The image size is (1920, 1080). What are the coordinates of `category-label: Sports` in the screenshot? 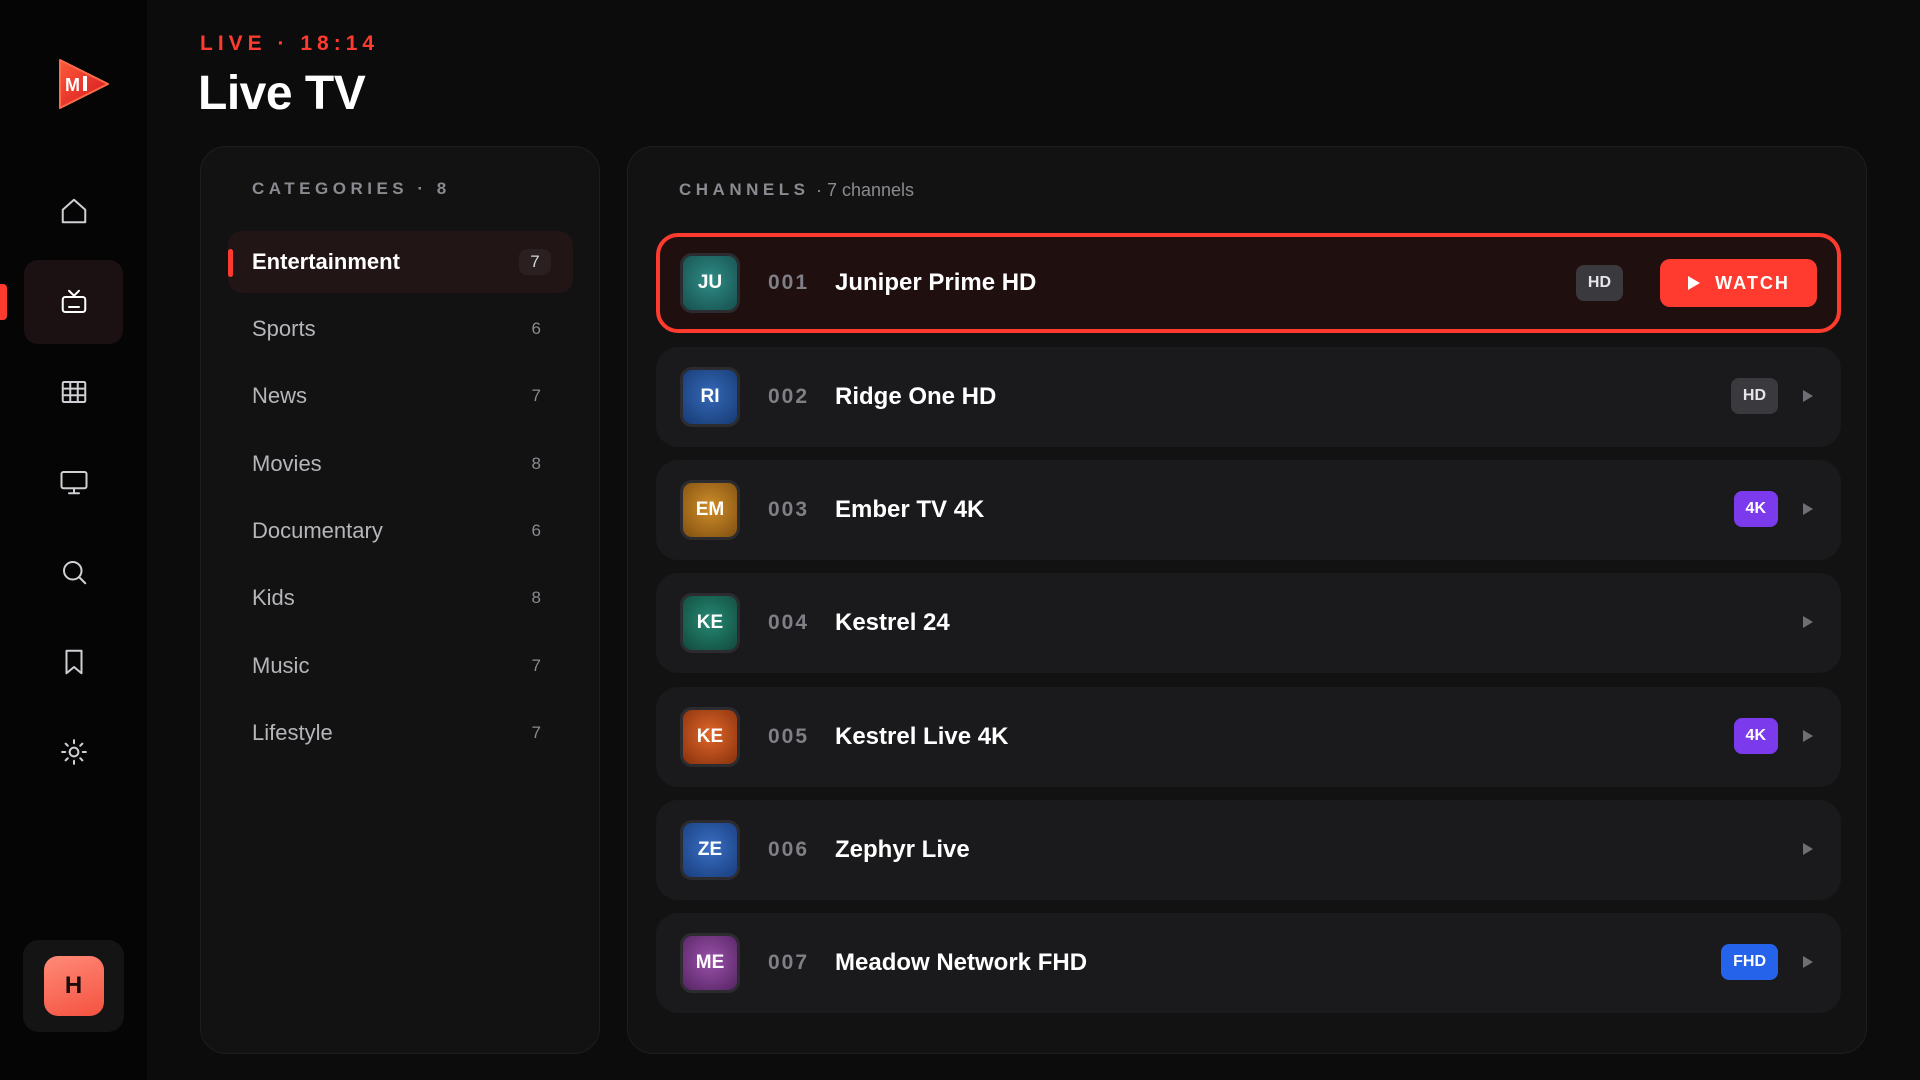 It's located at (284, 328).